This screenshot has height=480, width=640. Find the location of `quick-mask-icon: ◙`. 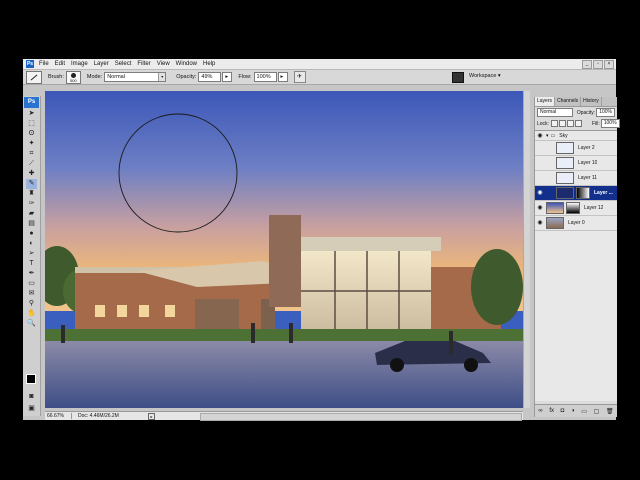

quick-mask-icon: ◙ is located at coordinates (31, 397).